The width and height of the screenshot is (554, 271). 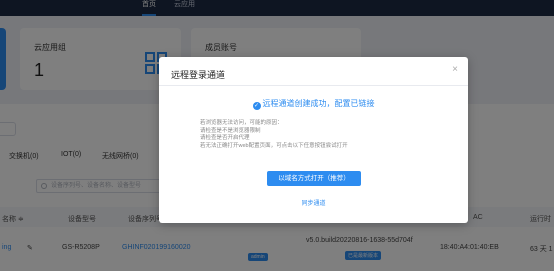 I want to click on success-message: ✓ 远程通道创建成功，配置已链接, so click(x=313, y=104).